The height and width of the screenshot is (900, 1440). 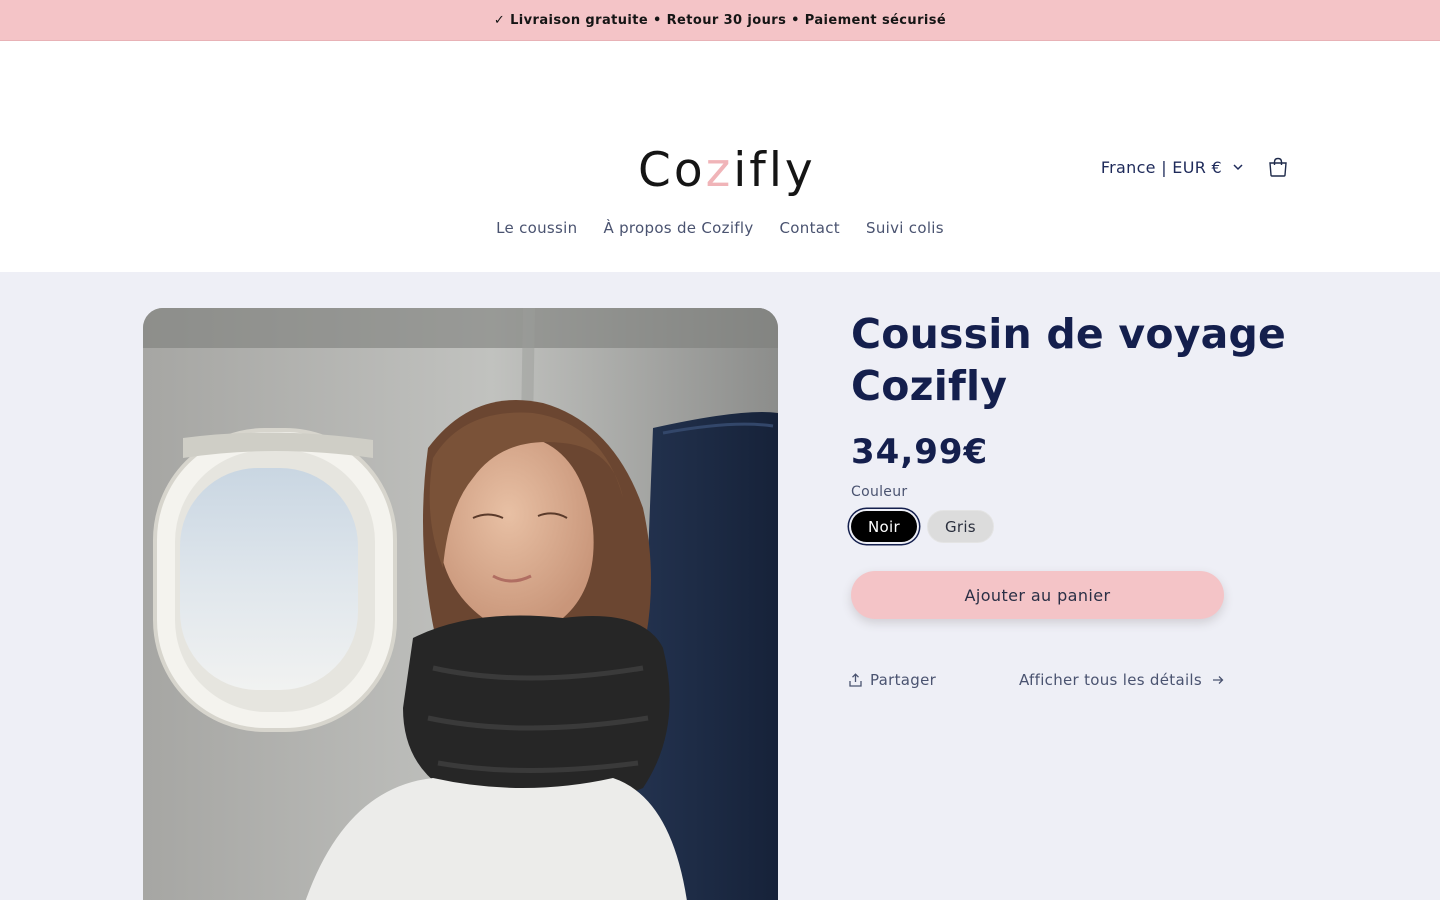 I want to click on nav-item-contact: Contact, so click(x=810, y=228).